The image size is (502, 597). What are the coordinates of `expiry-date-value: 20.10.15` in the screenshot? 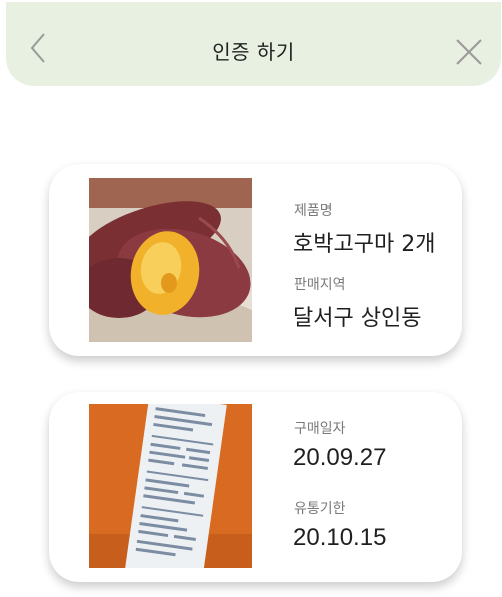 It's located at (340, 537).